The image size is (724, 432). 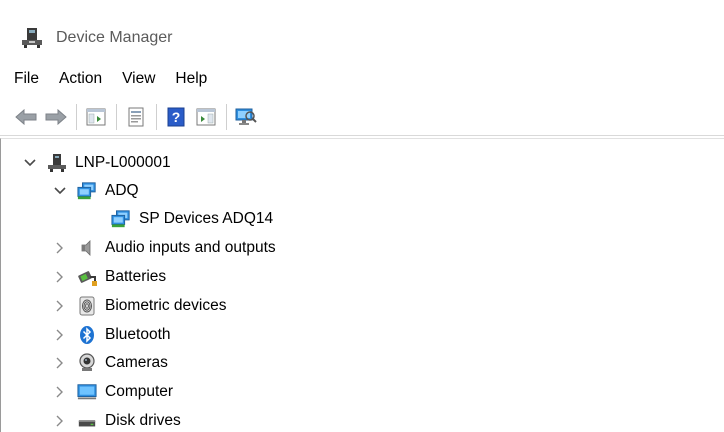 I want to click on tree-node-label: Disk drives, so click(x=143, y=420).